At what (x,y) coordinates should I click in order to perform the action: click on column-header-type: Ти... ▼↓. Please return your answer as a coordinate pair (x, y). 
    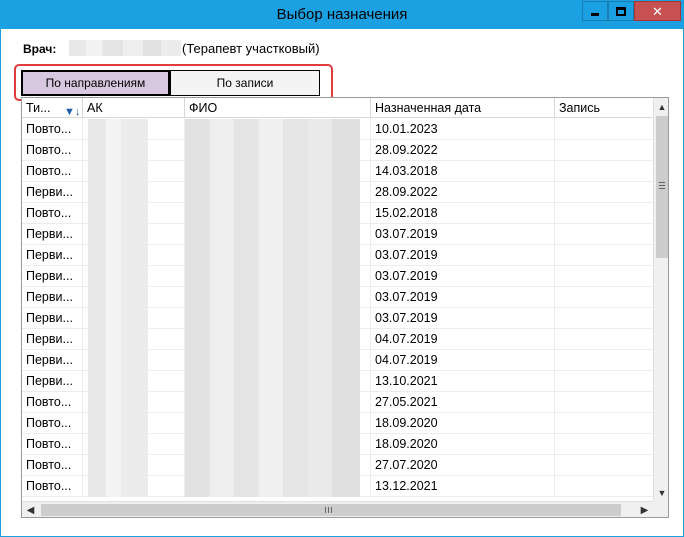
    Looking at the image, I should click on (52, 108).